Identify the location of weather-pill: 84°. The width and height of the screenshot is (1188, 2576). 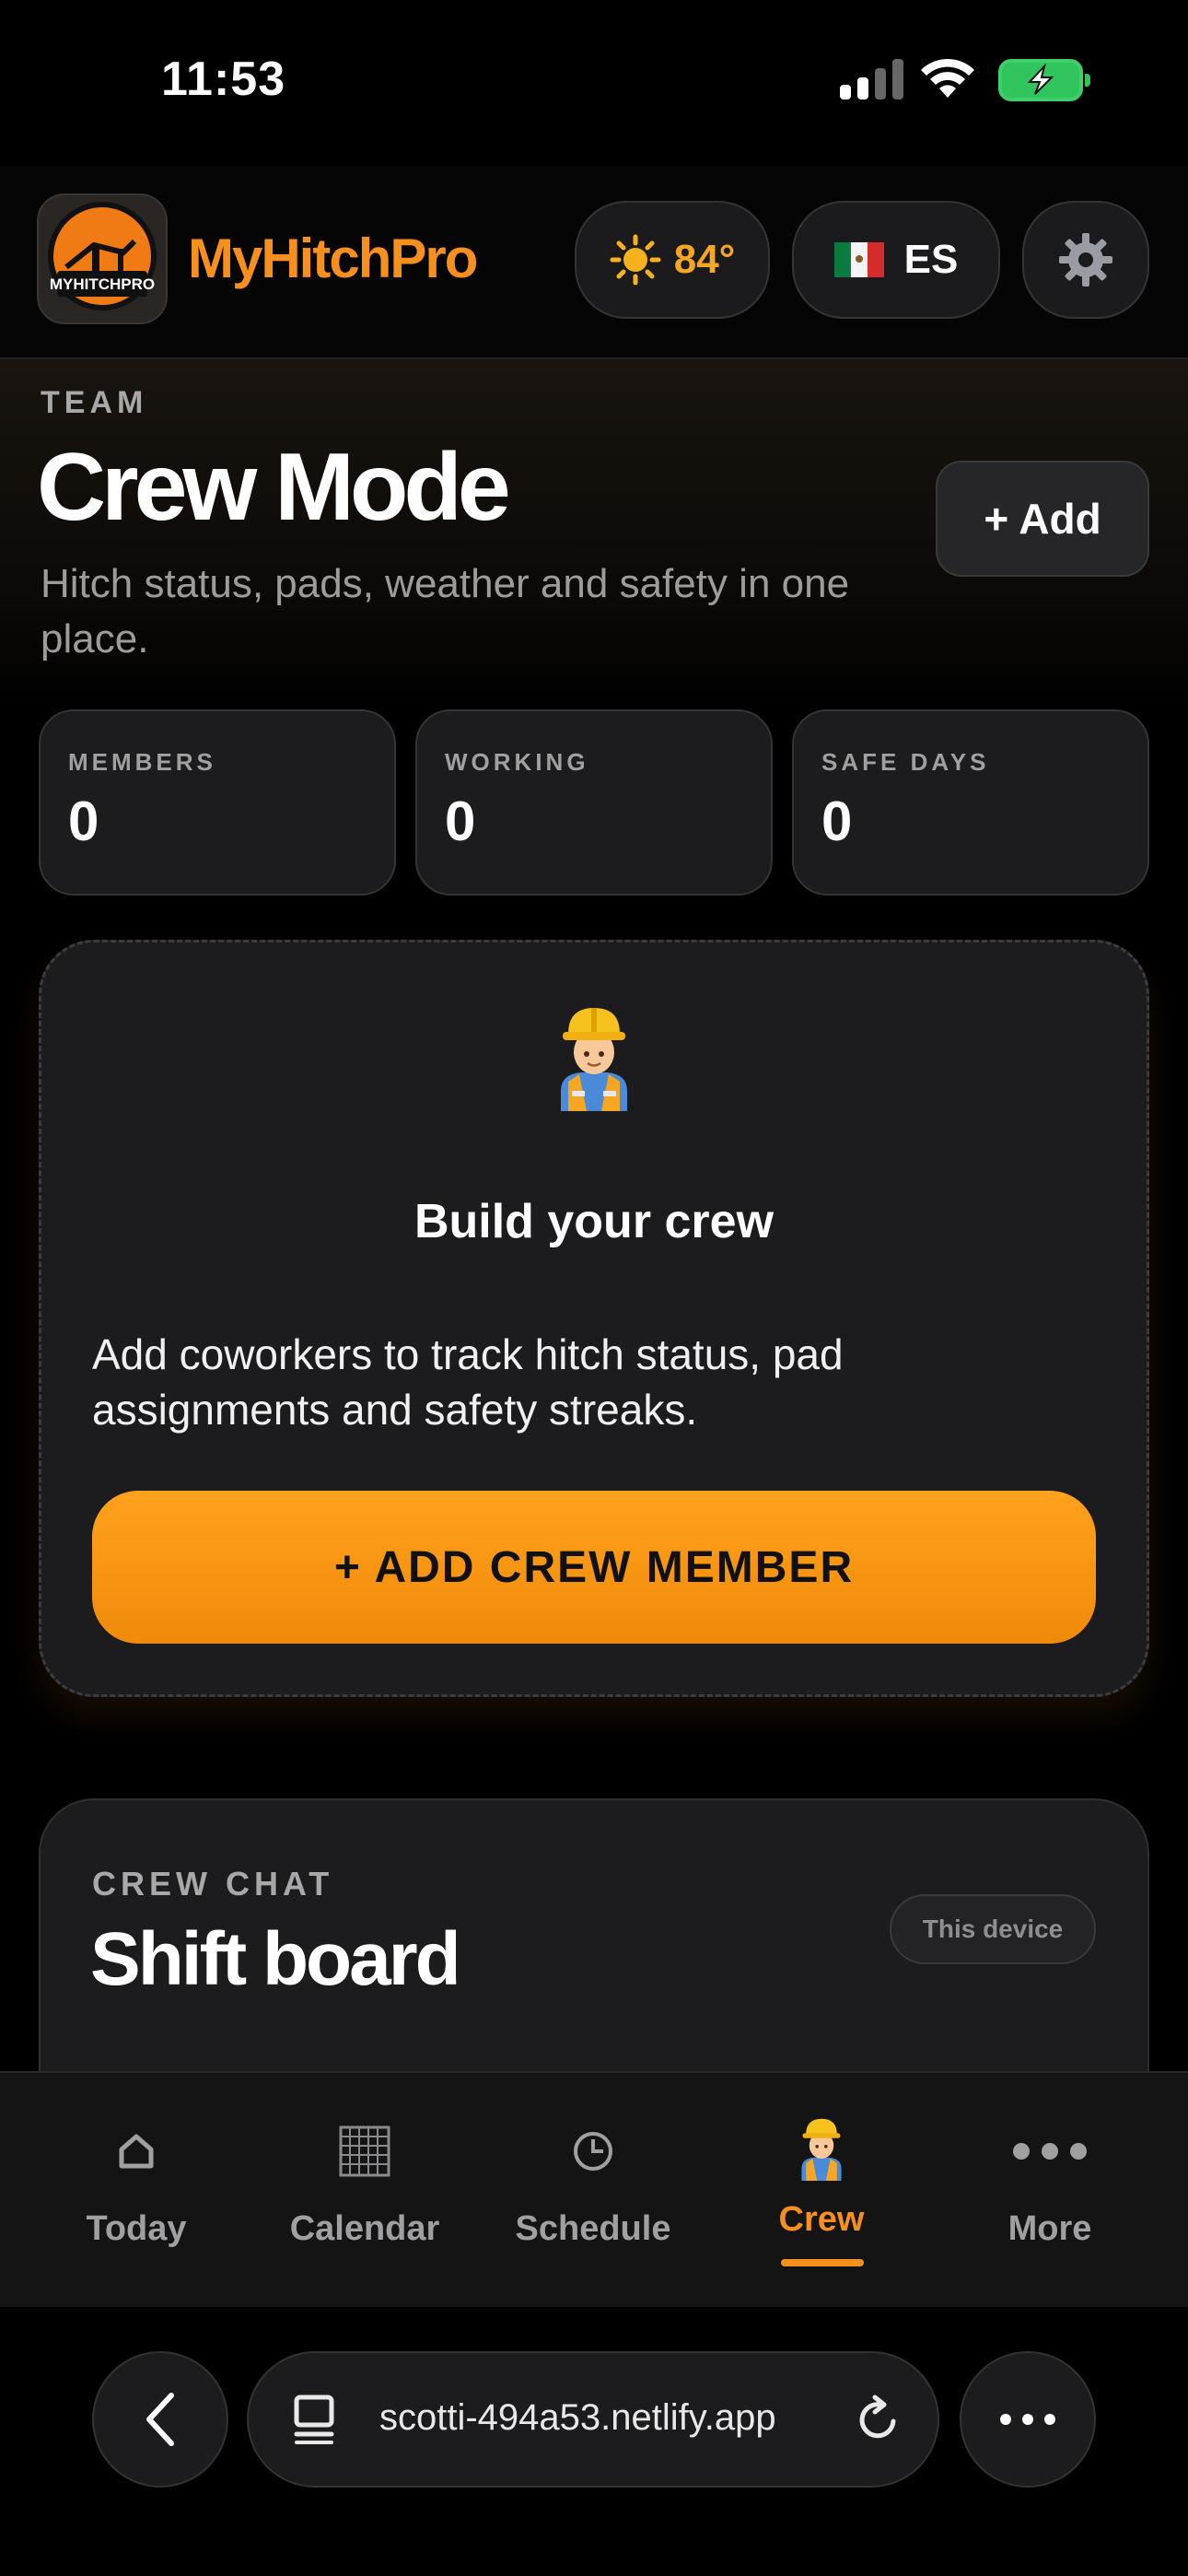
(672, 260).